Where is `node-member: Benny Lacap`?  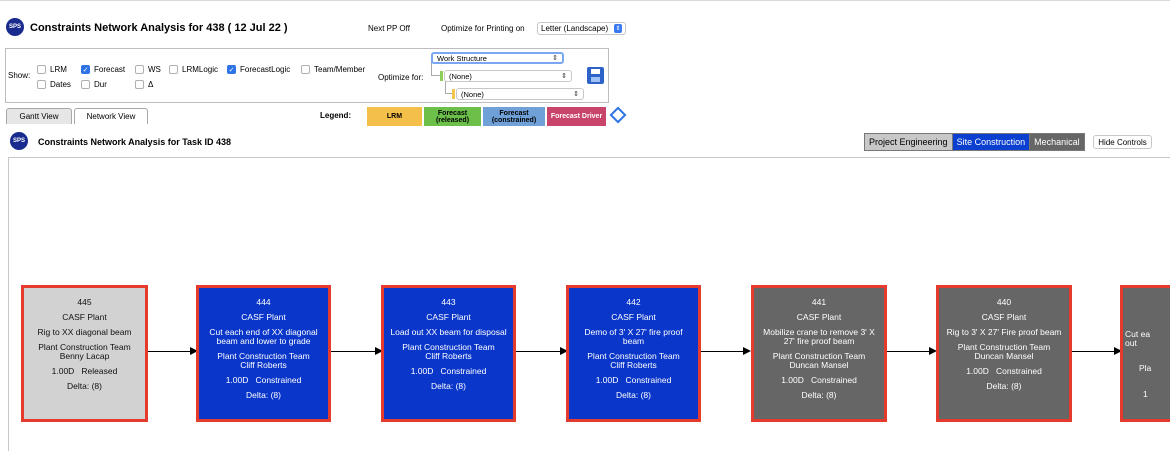 node-member: Benny Lacap is located at coordinates (84, 356).